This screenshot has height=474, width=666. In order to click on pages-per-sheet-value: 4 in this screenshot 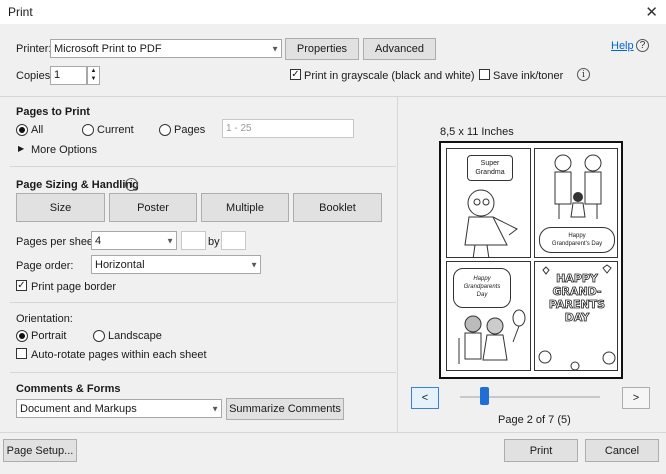, I will do `click(98, 240)`.